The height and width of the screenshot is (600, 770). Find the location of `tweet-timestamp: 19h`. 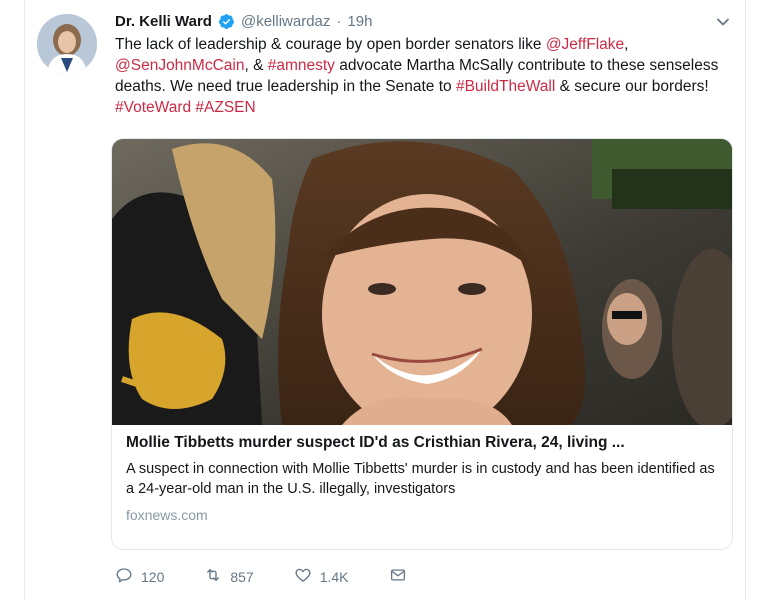

tweet-timestamp: 19h is located at coordinates (359, 21).